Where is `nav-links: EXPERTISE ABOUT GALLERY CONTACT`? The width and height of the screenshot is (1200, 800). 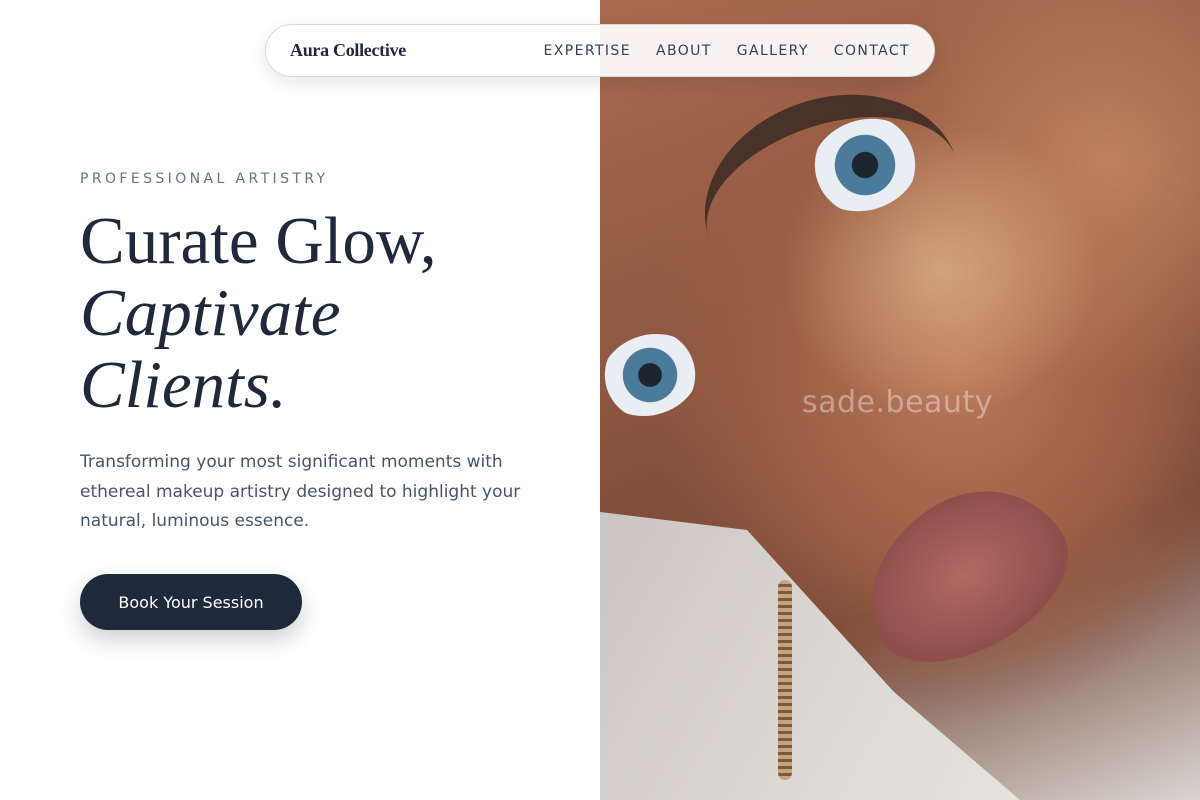
nav-links: EXPERTISE ABOUT GALLERY CONTACT is located at coordinates (727, 51).